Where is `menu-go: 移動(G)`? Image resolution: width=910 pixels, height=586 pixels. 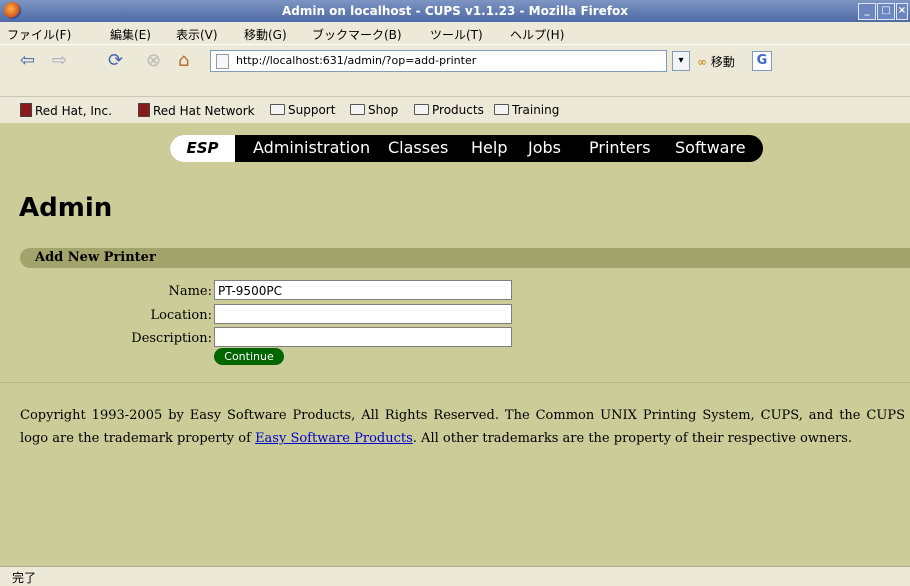 menu-go: 移動(G) is located at coordinates (265, 34).